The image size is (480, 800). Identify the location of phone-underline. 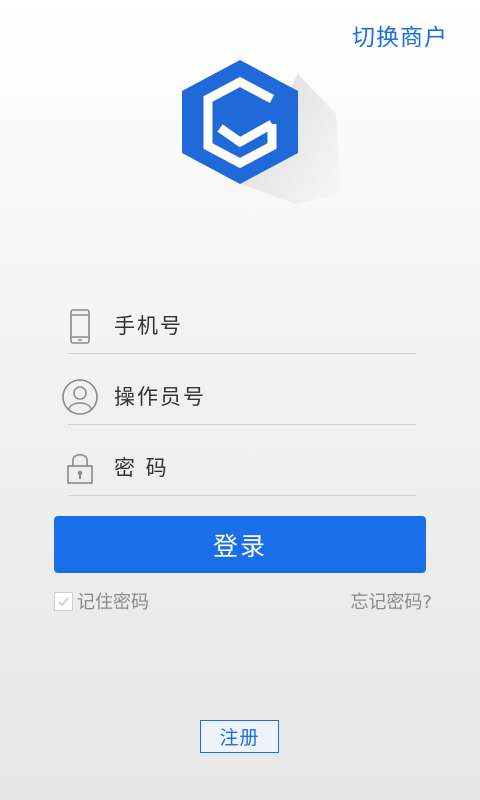
(242, 353).